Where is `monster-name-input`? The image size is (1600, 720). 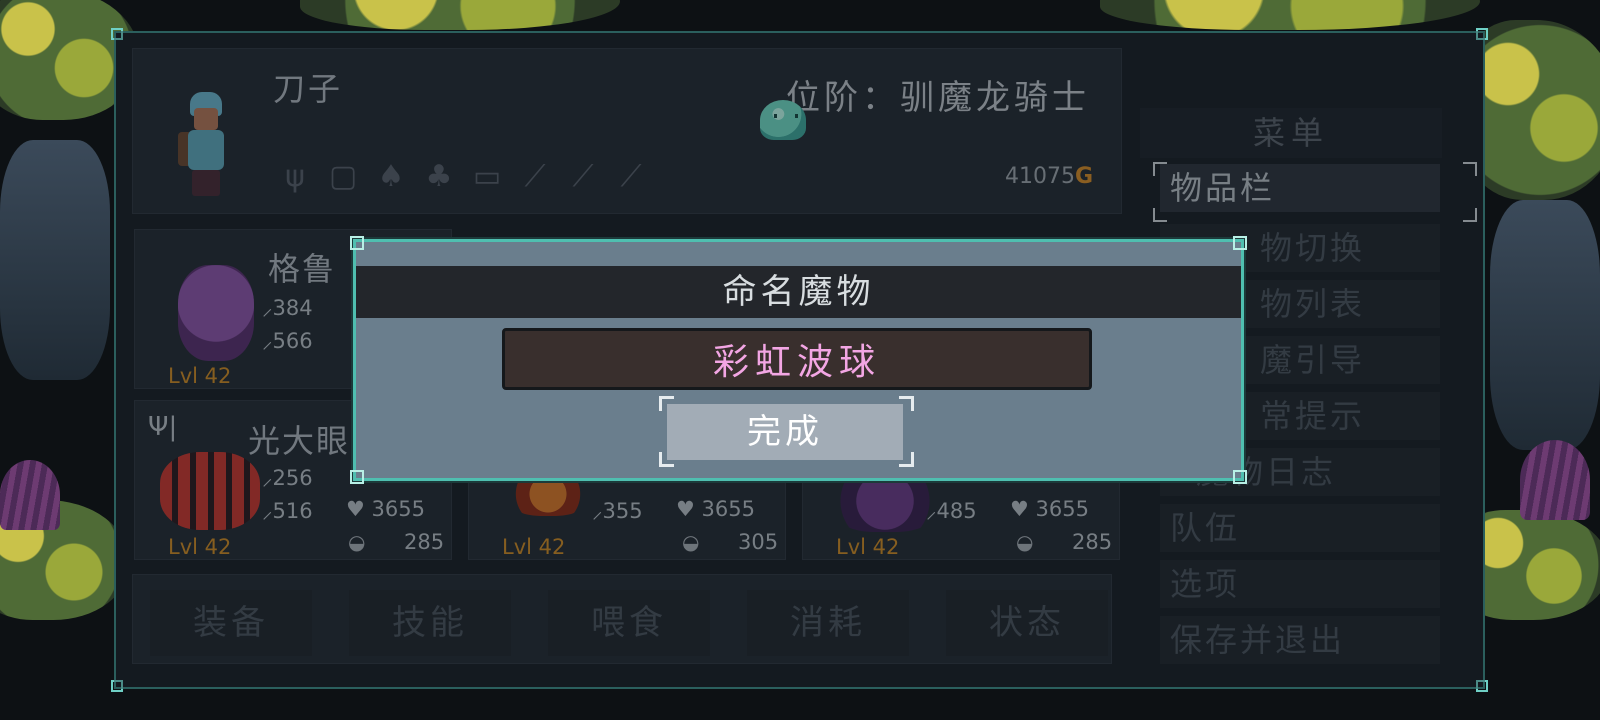 monster-name-input is located at coordinates (797, 359).